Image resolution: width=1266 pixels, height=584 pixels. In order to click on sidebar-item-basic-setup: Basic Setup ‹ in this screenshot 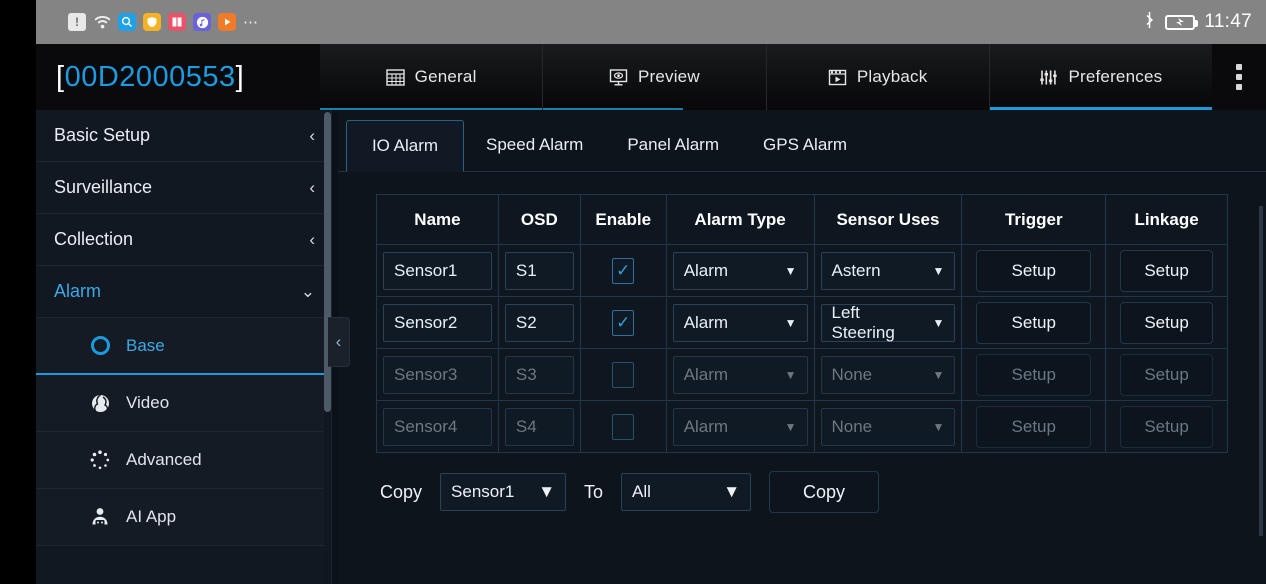, I will do `click(183, 136)`.